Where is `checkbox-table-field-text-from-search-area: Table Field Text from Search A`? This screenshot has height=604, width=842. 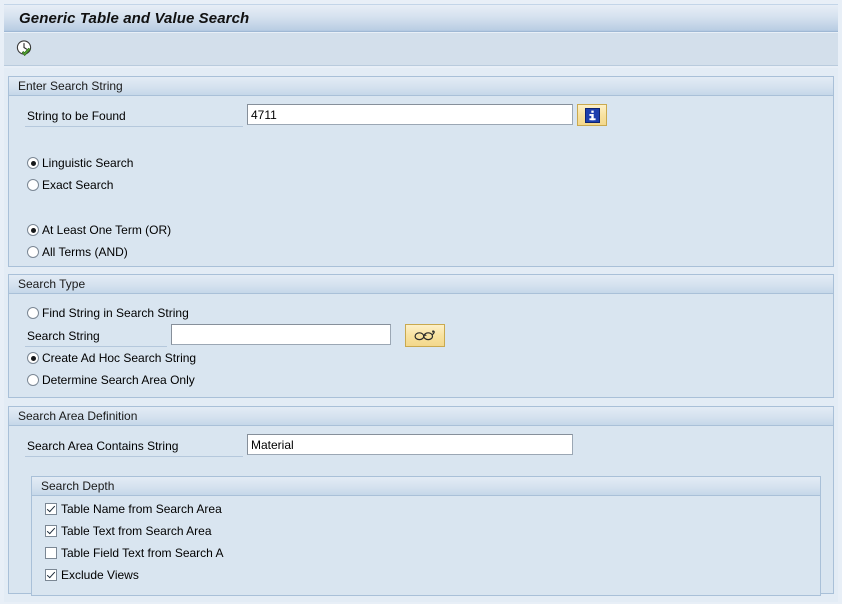 checkbox-table-field-text-from-search-area: Table Field Text from Search A is located at coordinates (134, 553).